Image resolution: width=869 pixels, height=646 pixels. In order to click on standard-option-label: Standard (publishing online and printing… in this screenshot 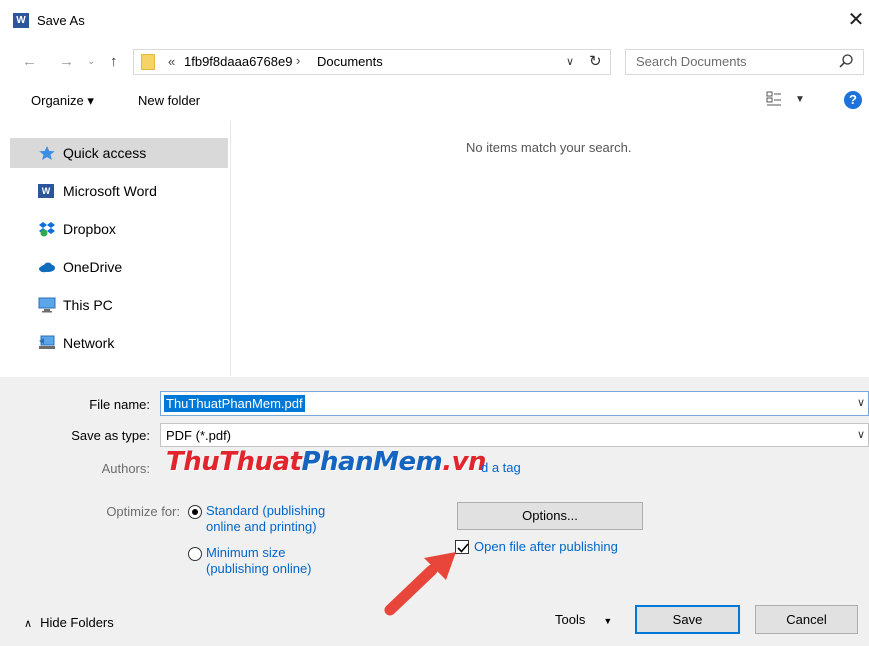, I will do `click(265, 519)`.